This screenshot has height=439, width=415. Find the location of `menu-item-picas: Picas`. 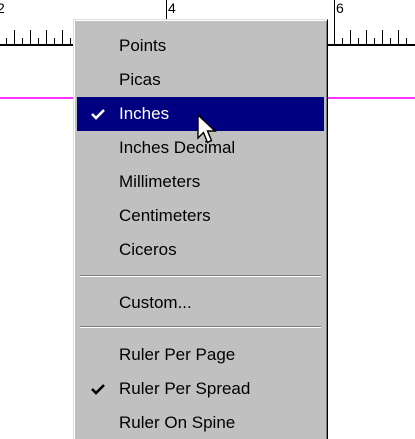

menu-item-picas: Picas is located at coordinates (200, 80).